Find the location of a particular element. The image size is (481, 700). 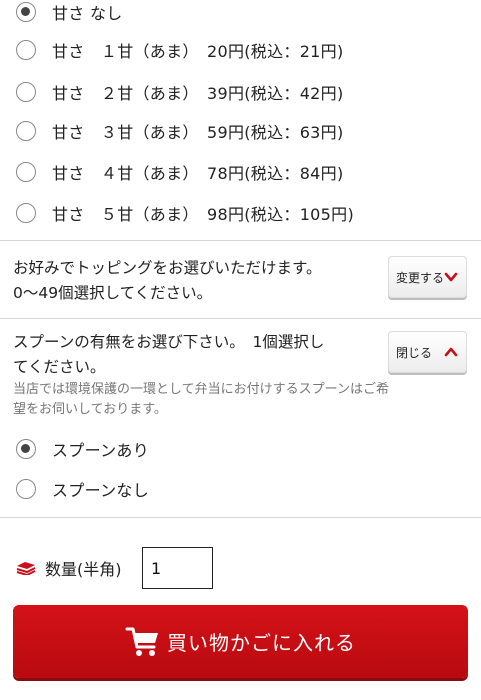

option-label: スプーンなし is located at coordinates (101, 490).